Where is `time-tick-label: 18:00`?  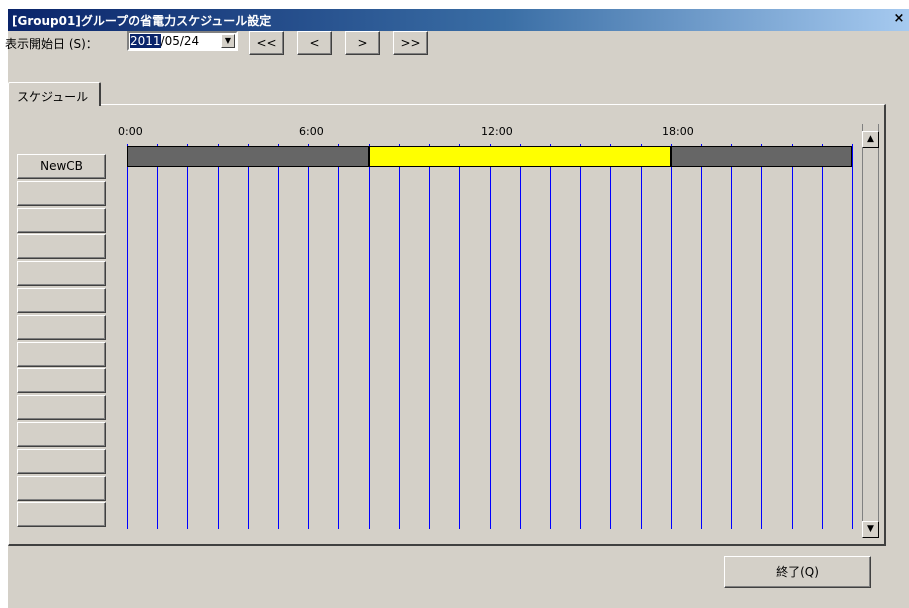
time-tick-label: 18:00 is located at coordinates (678, 131).